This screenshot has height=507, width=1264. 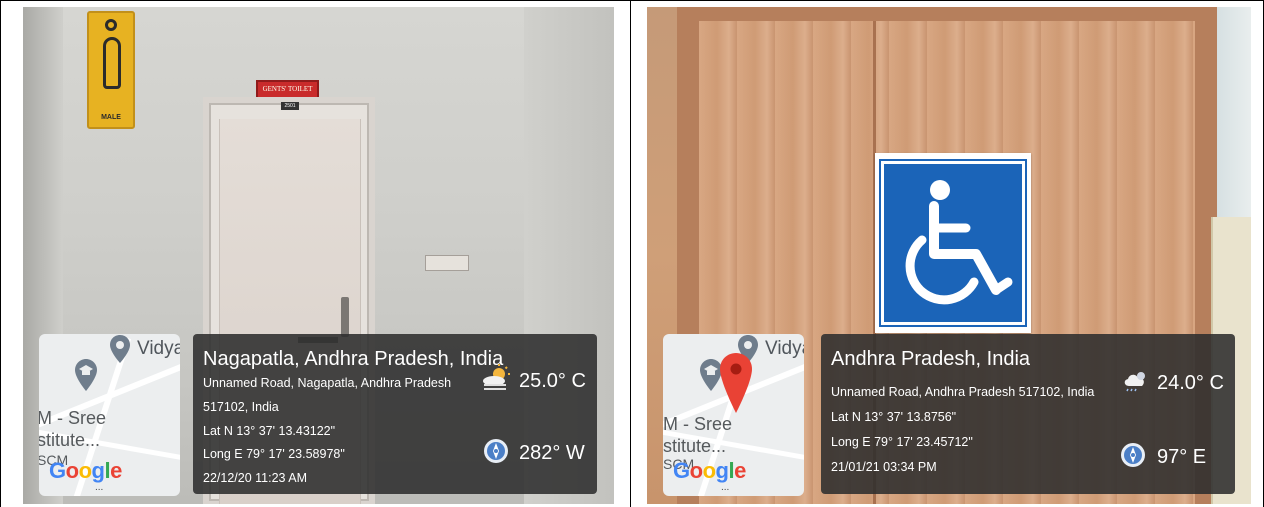 What do you see at coordinates (447, 263) in the screenshot?
I see `switch-plate` at bounding box center [447, 263].